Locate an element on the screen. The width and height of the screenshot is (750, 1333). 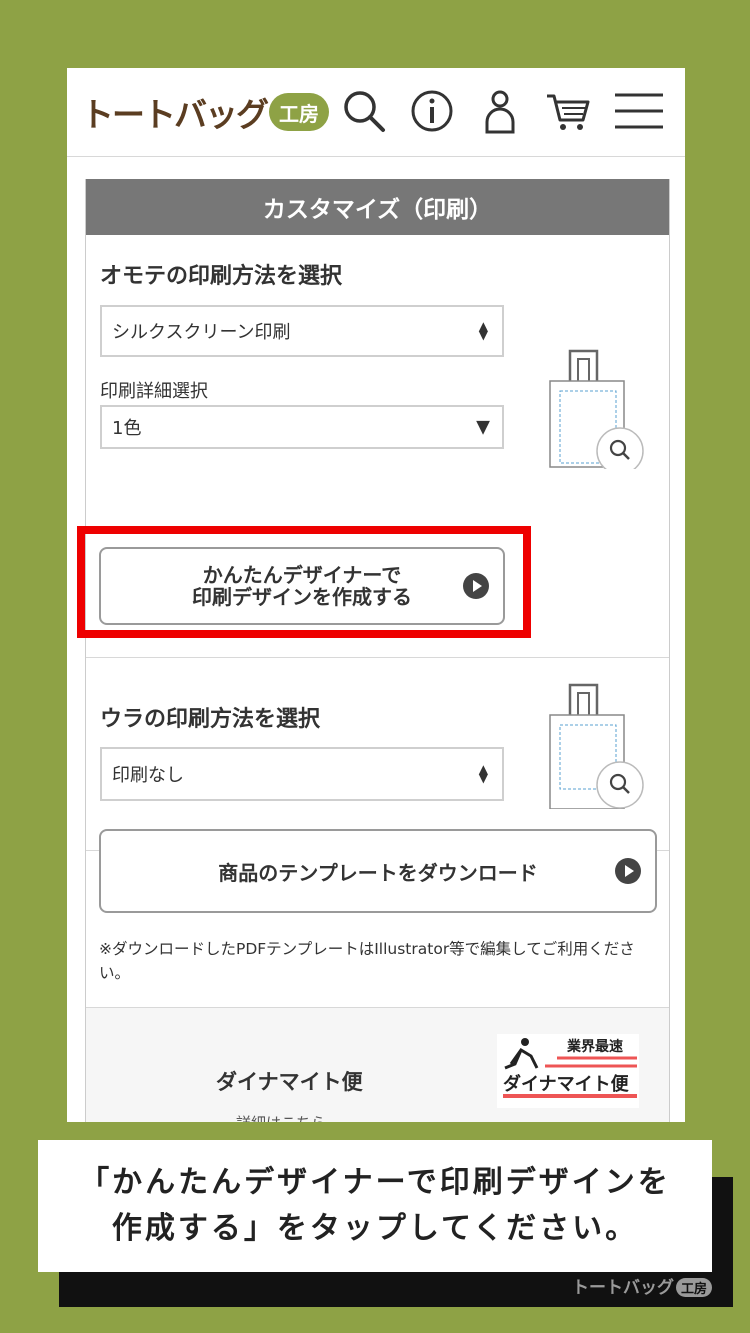
print-detail-select: 1色 ▼ is located at coordinates (302, 427).